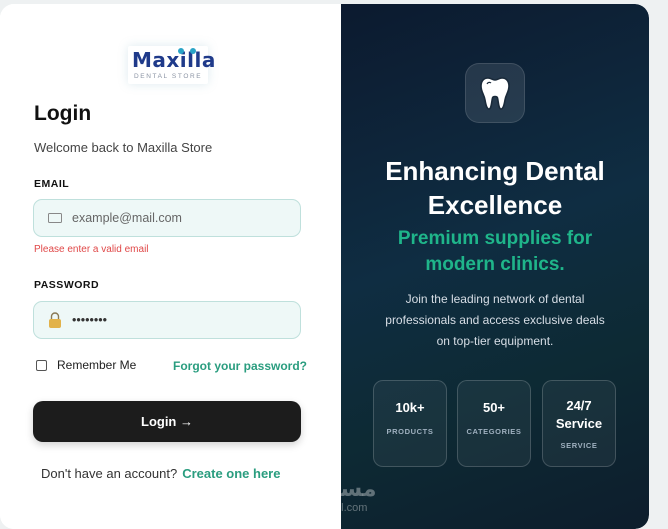 The width and height of the screenshot is (668, 529). Describe the element at coordinates (336, 508) in the screenshot. I see `watermark-latin: mostaql.com` at that location.